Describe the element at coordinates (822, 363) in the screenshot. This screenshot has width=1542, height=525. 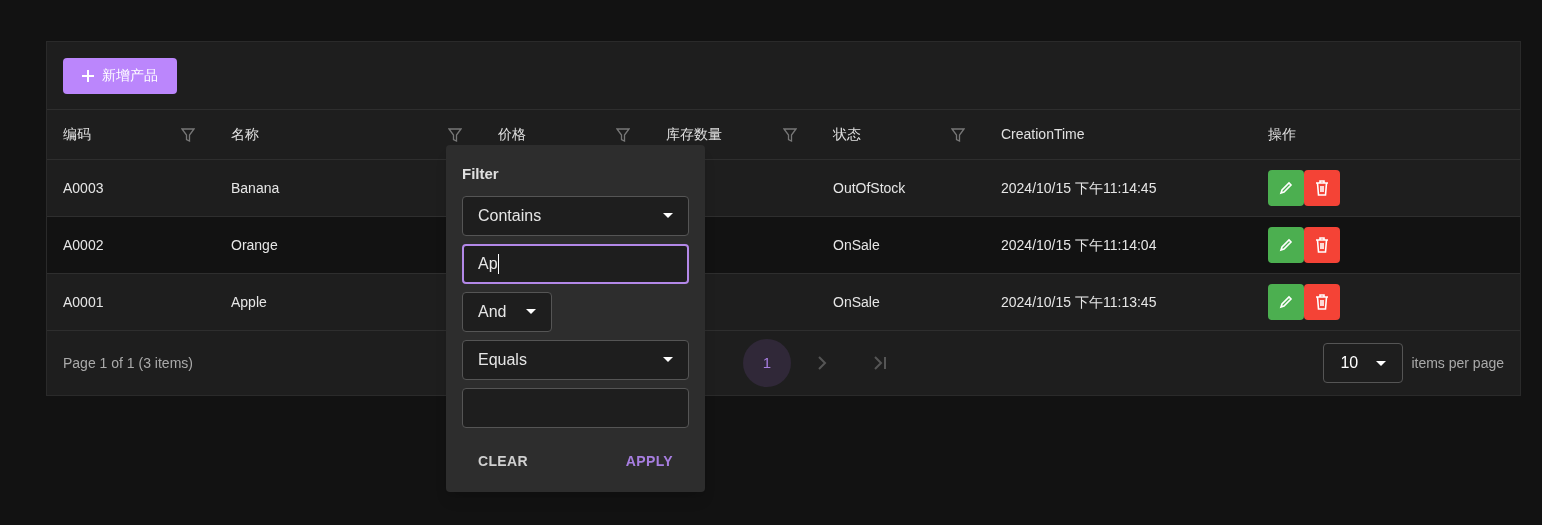
I see `next-page-icon` at that location.